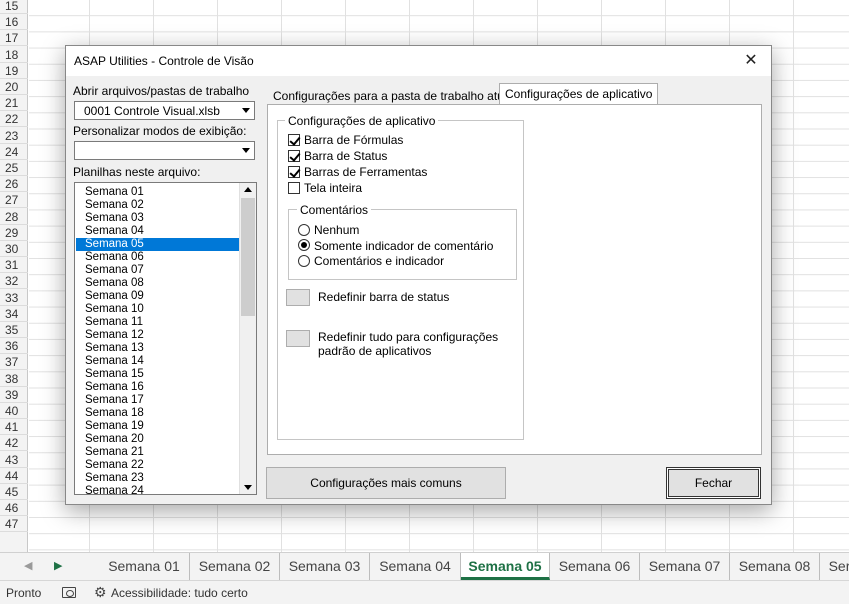  What do you see at coordinates (14, 330) in the screenshot?
I see `row-number: 35` at bounding box center [14, 330].